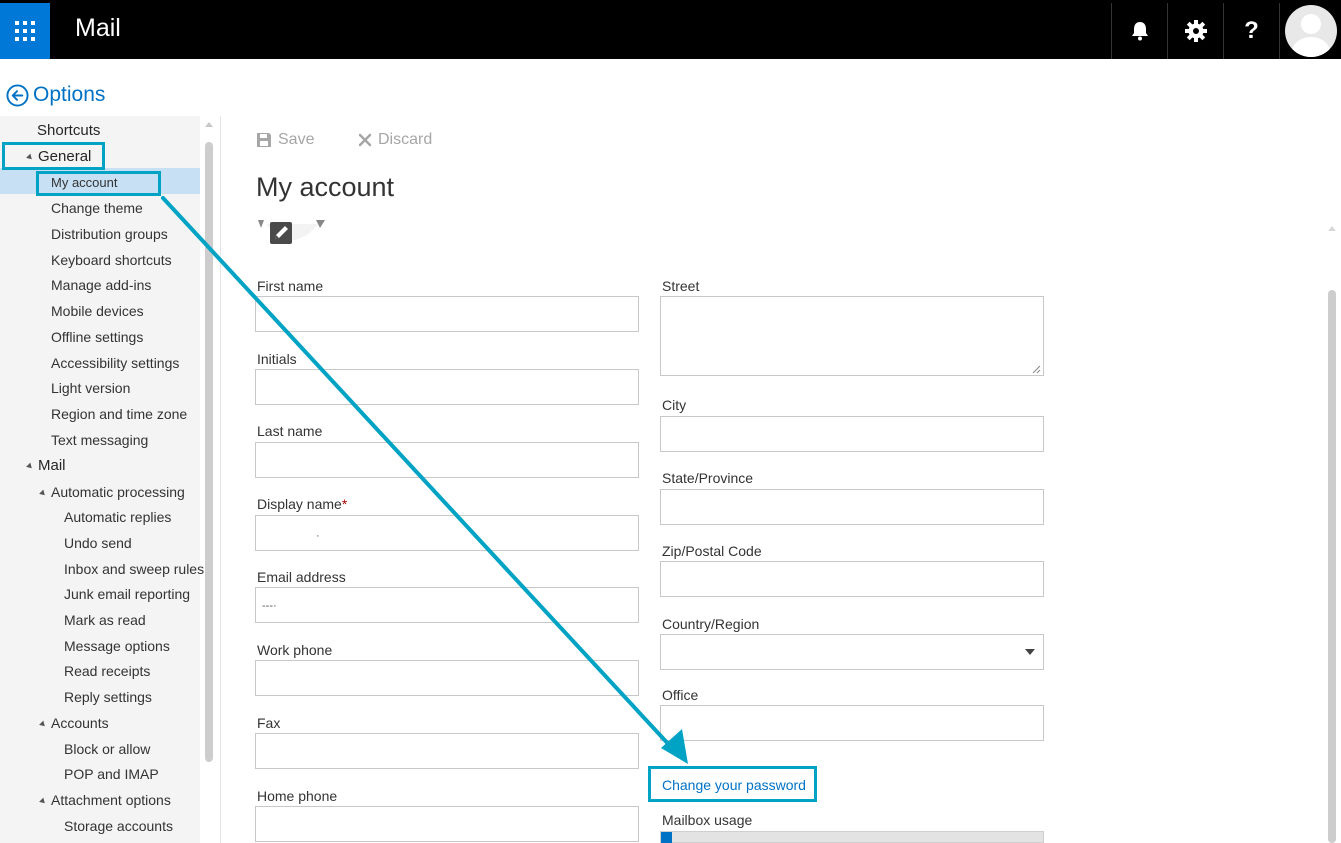 The width and height of the screenshot is (1341, 843). I want to click on office-input, so click(852, 723).